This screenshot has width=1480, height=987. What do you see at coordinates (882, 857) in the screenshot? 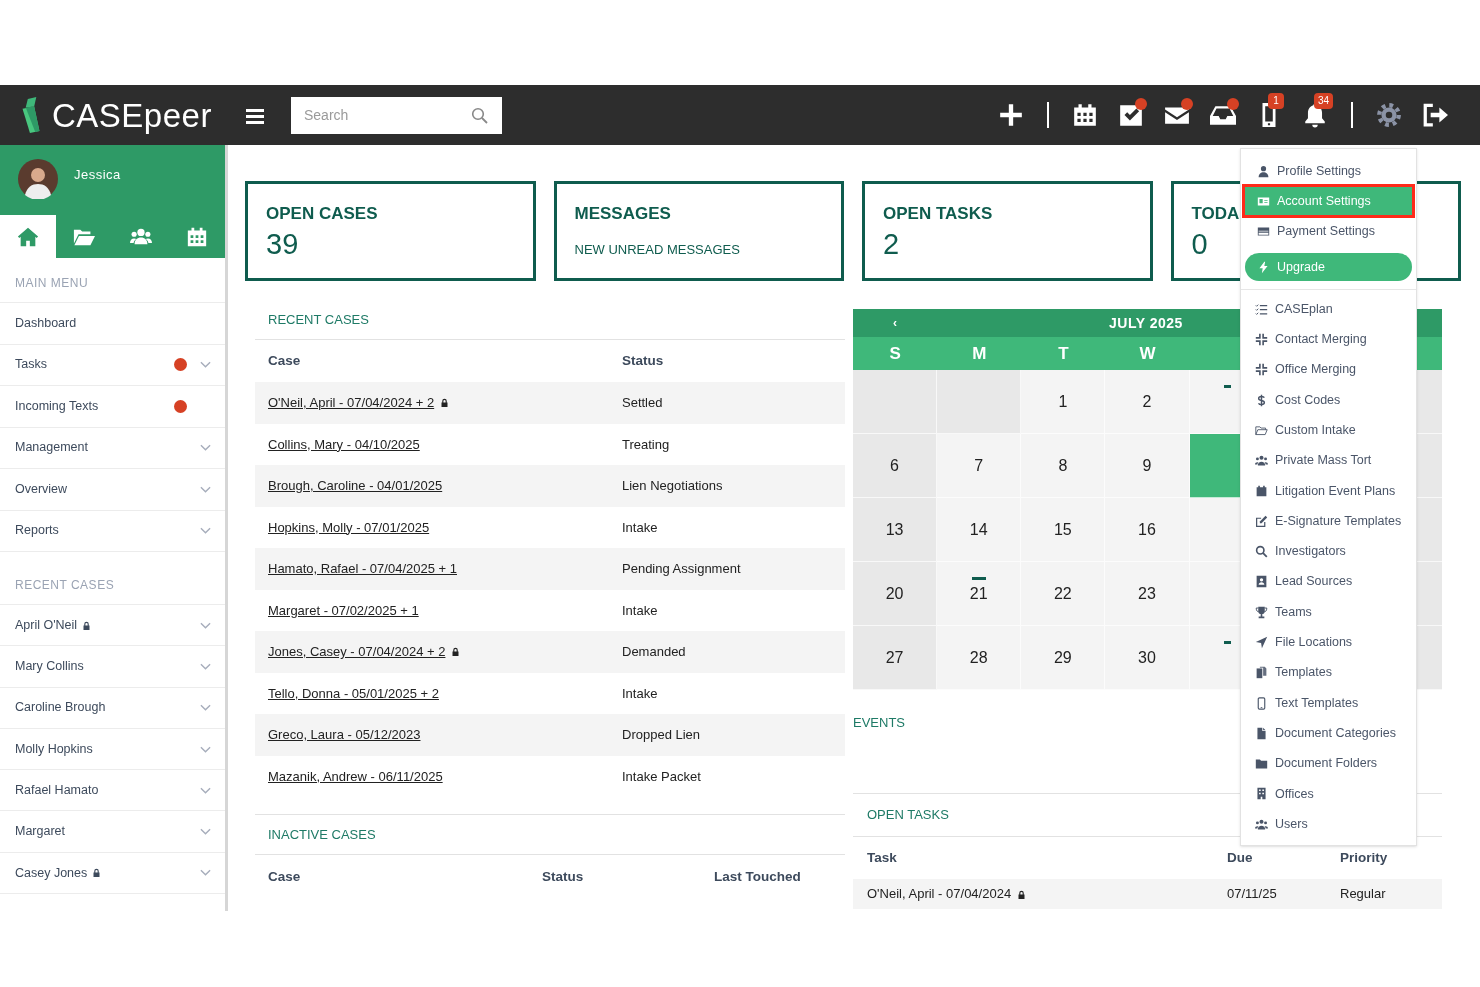
I see `column-header: Task` at bounding box center [882, 857].